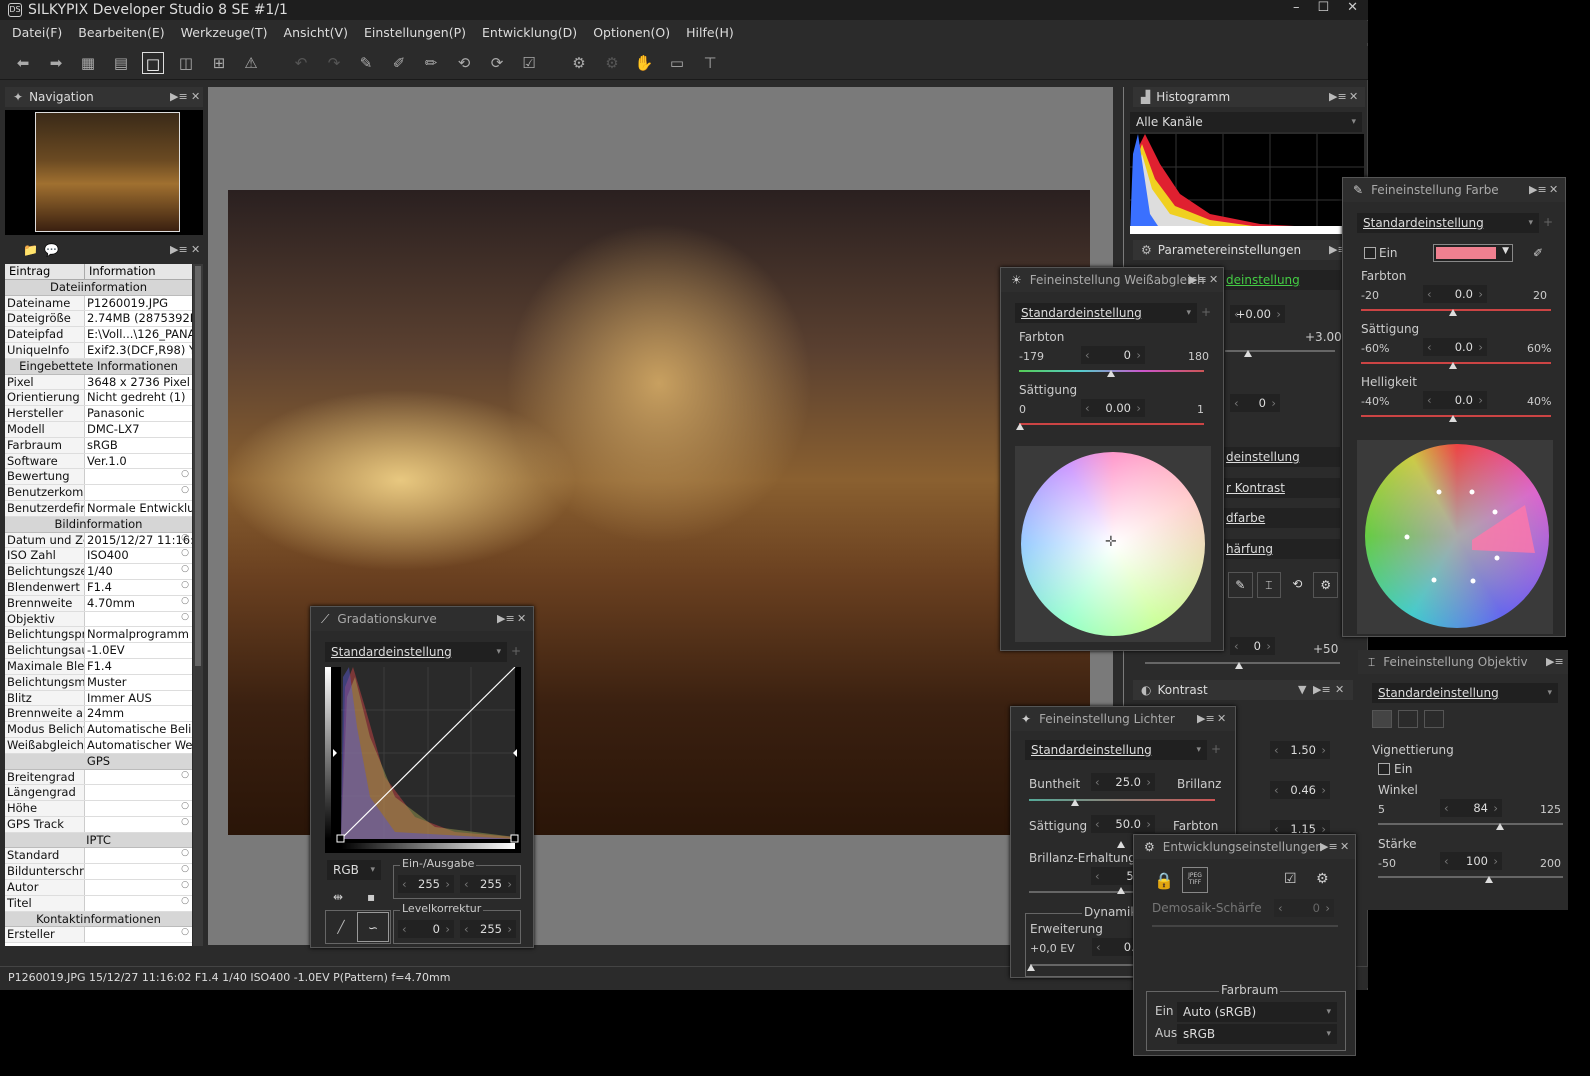 This screenshot has height=1076, width=1590. Describe the element at coordinates (644, 63) in the screenshot. I see `stamp-icon: ✋` at that location.